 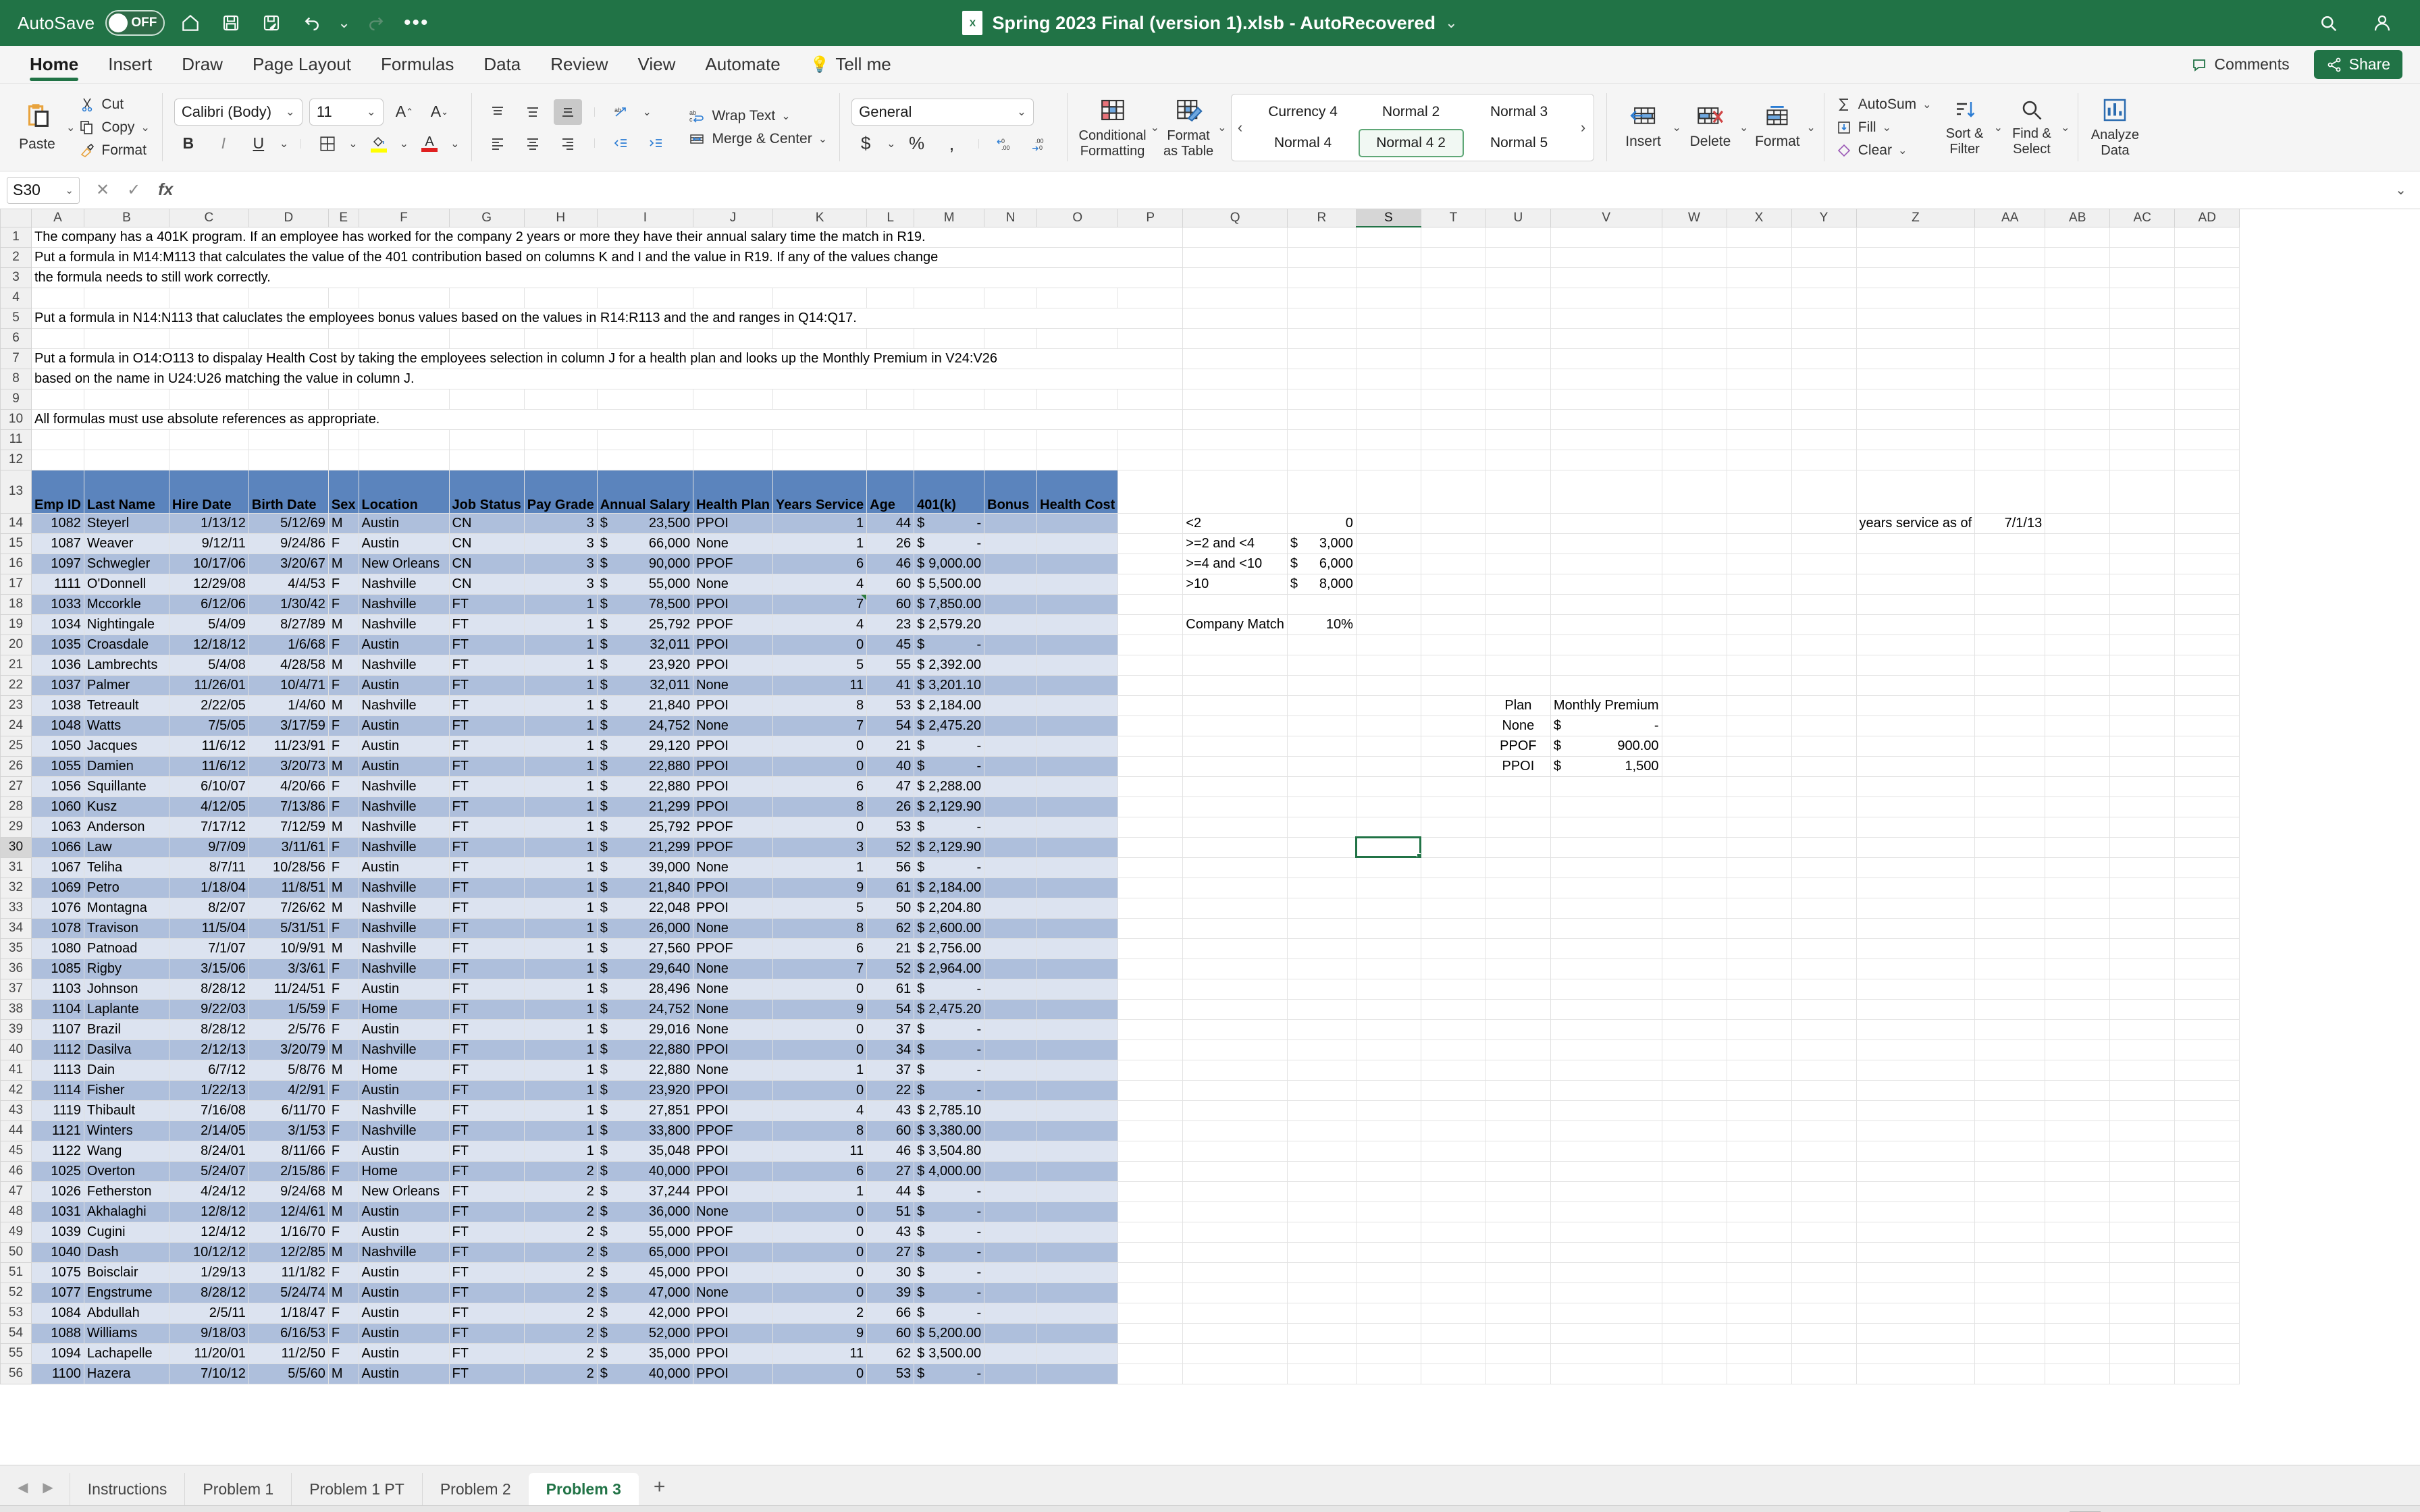 I want to click on cell-birth-date: 4/2/91, so click(x=288, y=1090).